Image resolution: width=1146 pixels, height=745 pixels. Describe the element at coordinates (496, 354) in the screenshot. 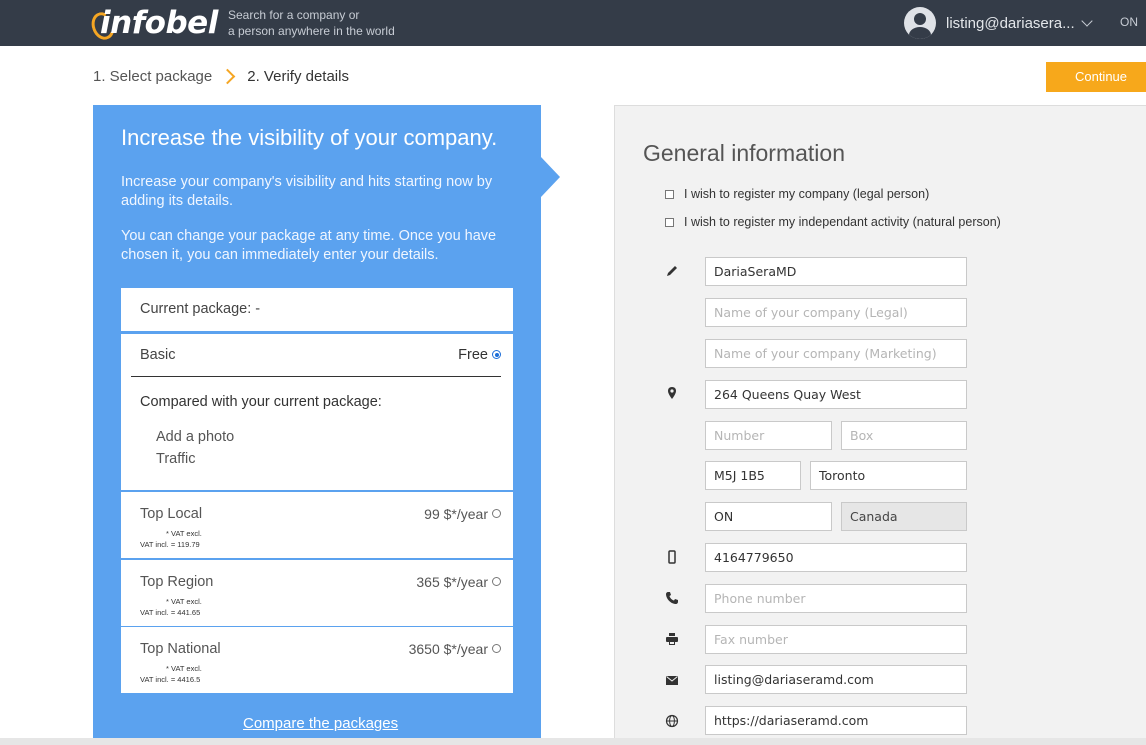

I see `radio-basic` at that location.